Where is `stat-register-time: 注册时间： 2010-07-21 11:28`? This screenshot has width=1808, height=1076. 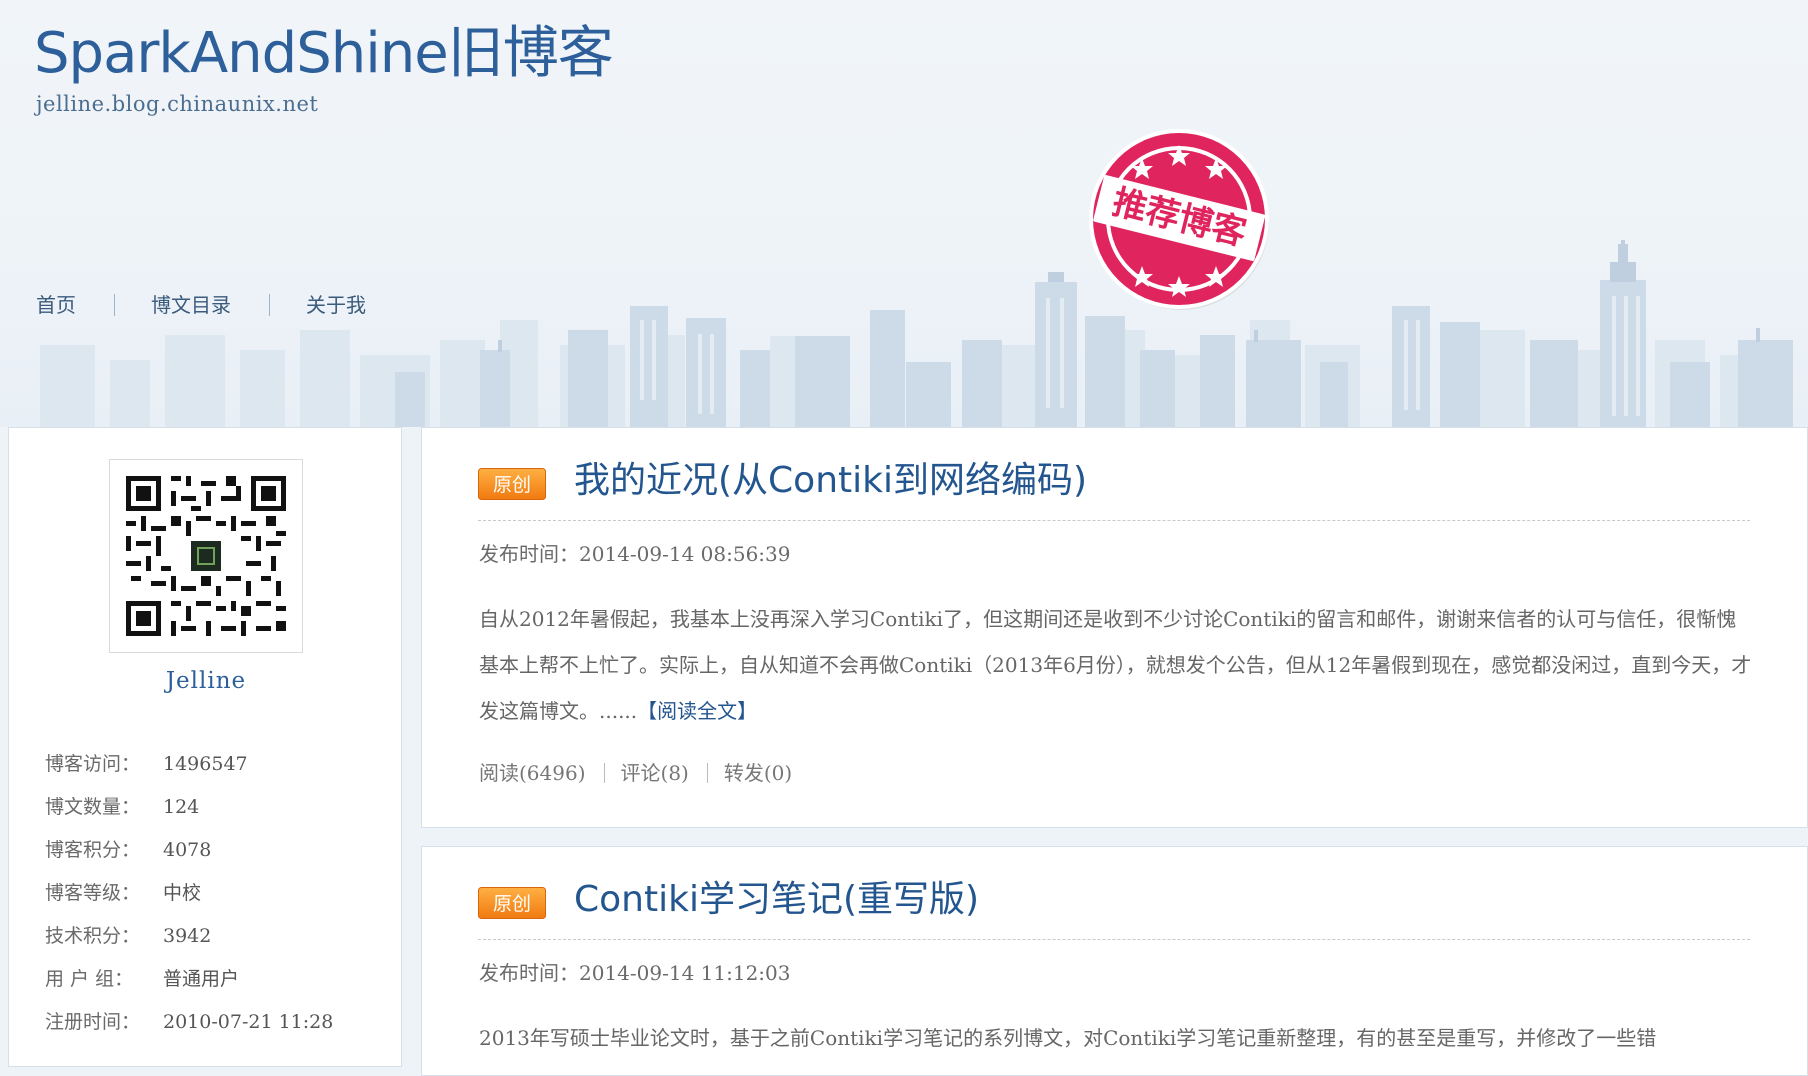
stat-register-time: 注册时间： 2010-07-21 11:28 is located at coordinates (189, 1022).